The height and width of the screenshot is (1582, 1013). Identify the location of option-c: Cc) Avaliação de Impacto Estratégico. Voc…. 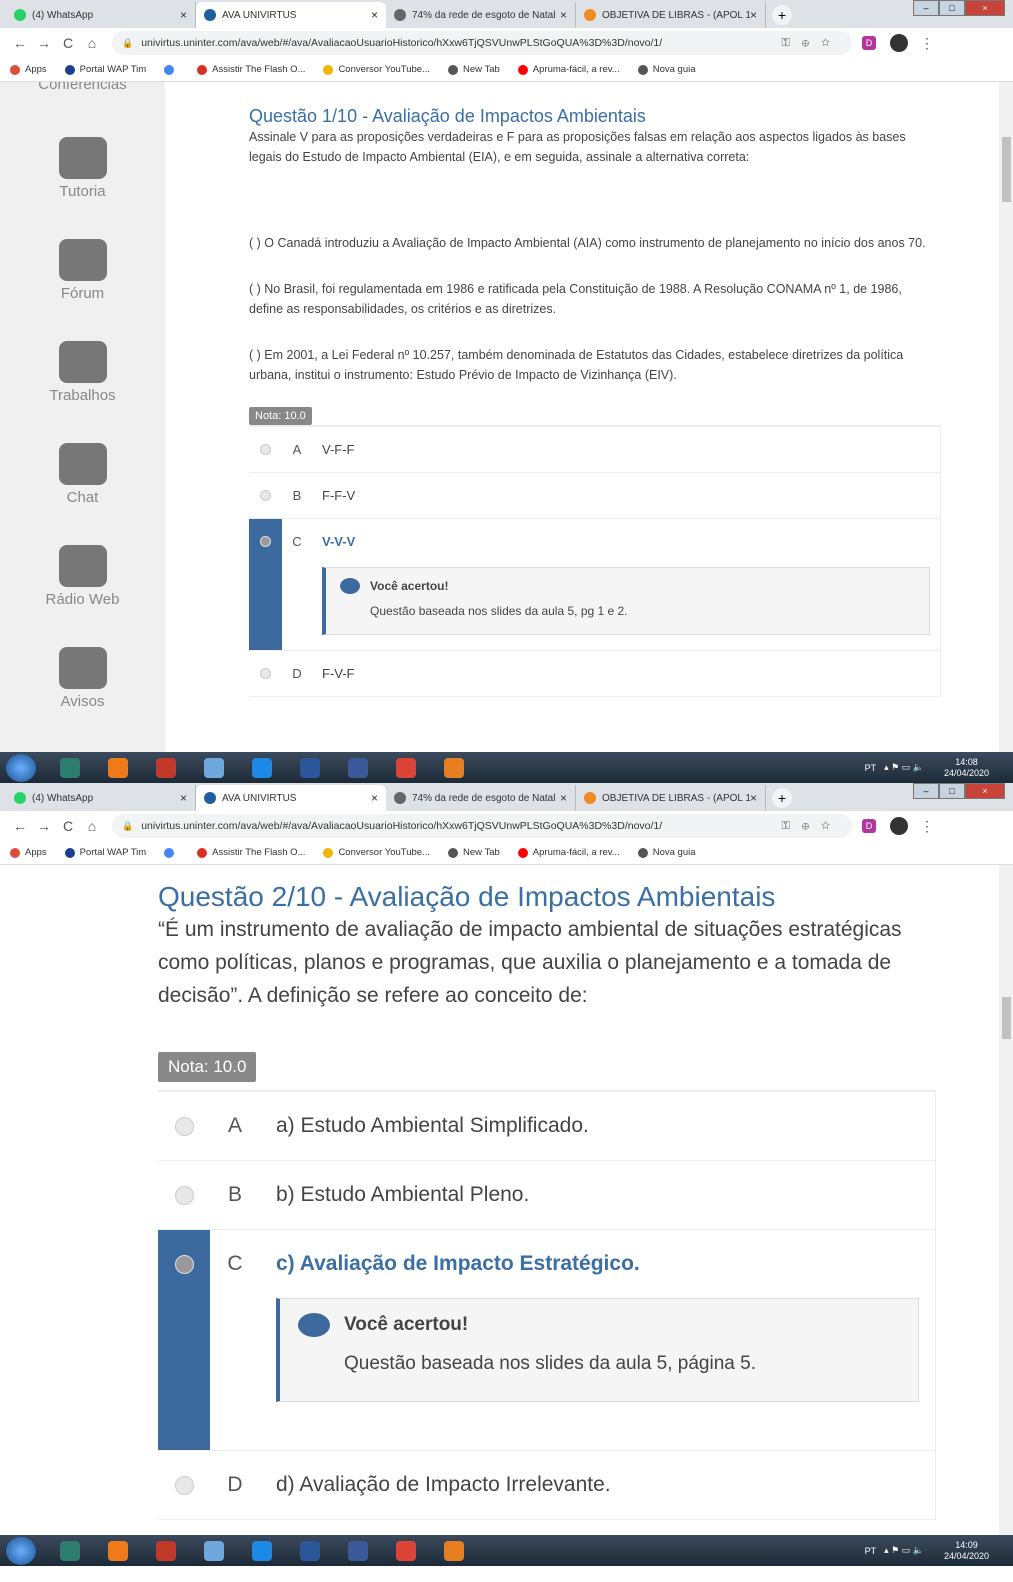
(546, 1339).